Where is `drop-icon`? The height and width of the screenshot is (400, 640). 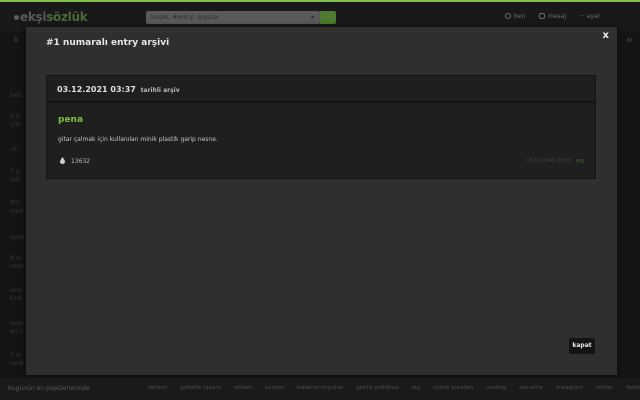
drop-icon is located at coordinates (62, 160).